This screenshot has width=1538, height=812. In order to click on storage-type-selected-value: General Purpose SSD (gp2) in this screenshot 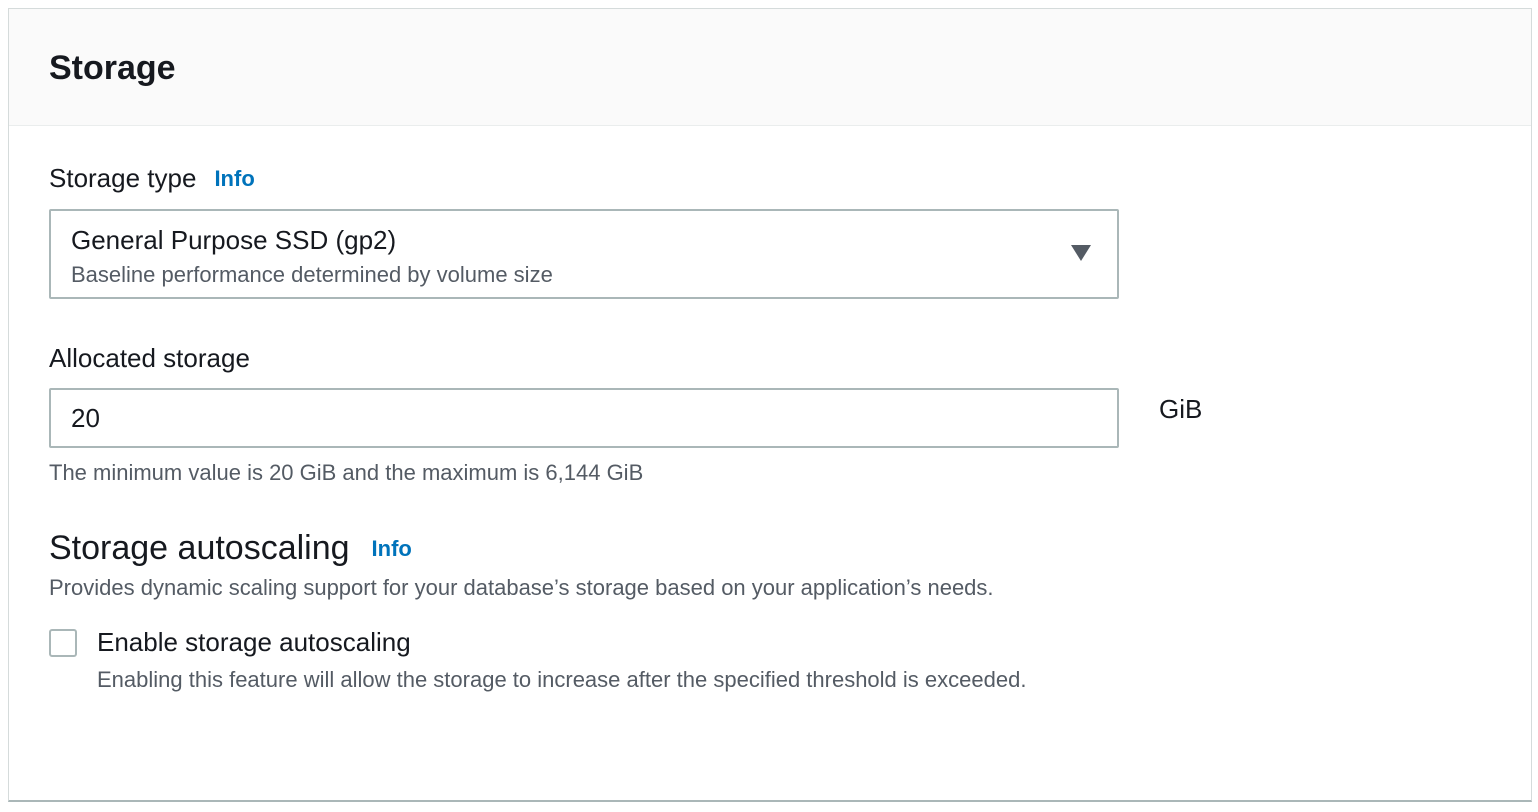, I will do `click(234, 240)`.